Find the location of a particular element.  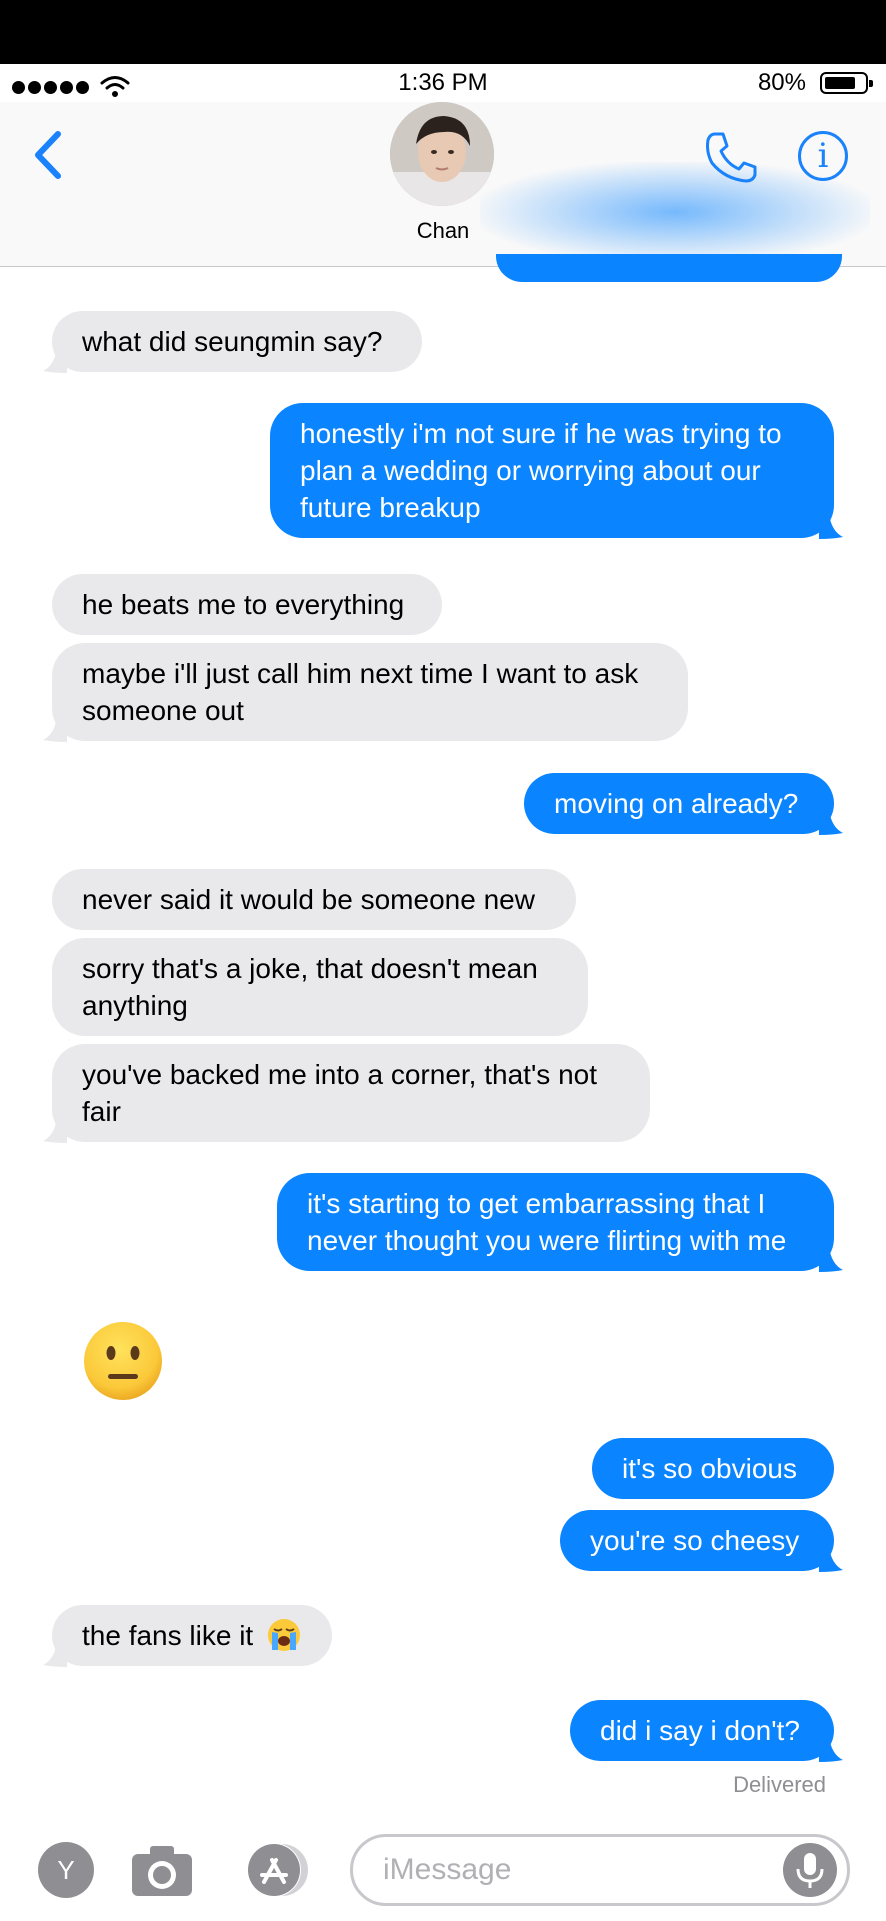

phone-icon is located at coordinates (731, 157).